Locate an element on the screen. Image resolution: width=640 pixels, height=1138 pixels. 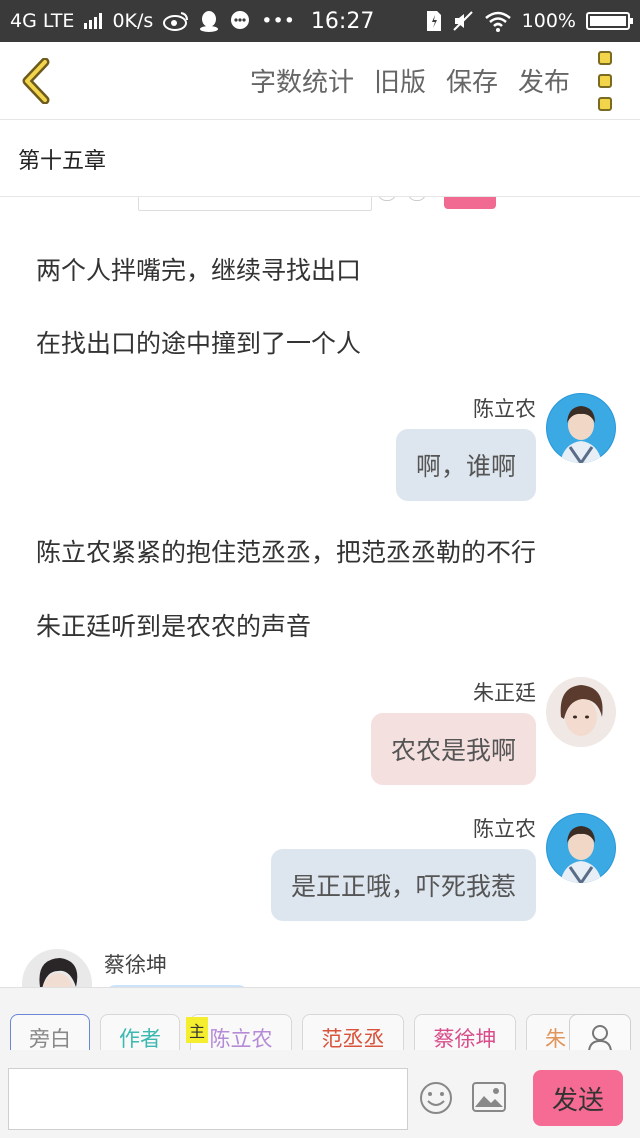
three-square-menu-icon is located at coordinates (605, 80).